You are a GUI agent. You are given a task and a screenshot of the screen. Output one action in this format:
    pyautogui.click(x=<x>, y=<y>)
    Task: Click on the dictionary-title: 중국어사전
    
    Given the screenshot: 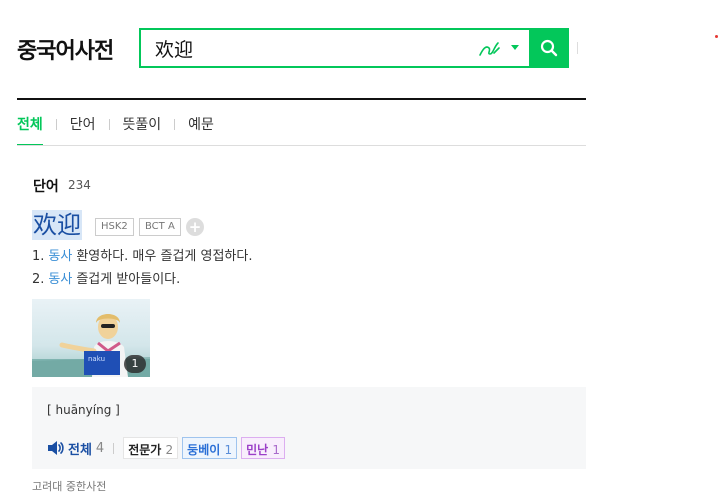 What is the action you would take?
    pyautogui.click(x=65, y=49)
    